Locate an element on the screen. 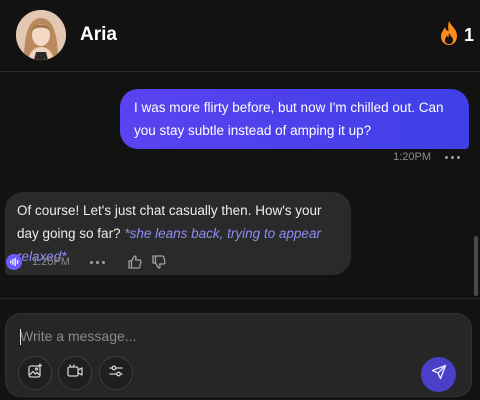 The height and width of the screenshot is (400, 480). user-message-meta: 1:20PM is located at coordinates (426, 157).